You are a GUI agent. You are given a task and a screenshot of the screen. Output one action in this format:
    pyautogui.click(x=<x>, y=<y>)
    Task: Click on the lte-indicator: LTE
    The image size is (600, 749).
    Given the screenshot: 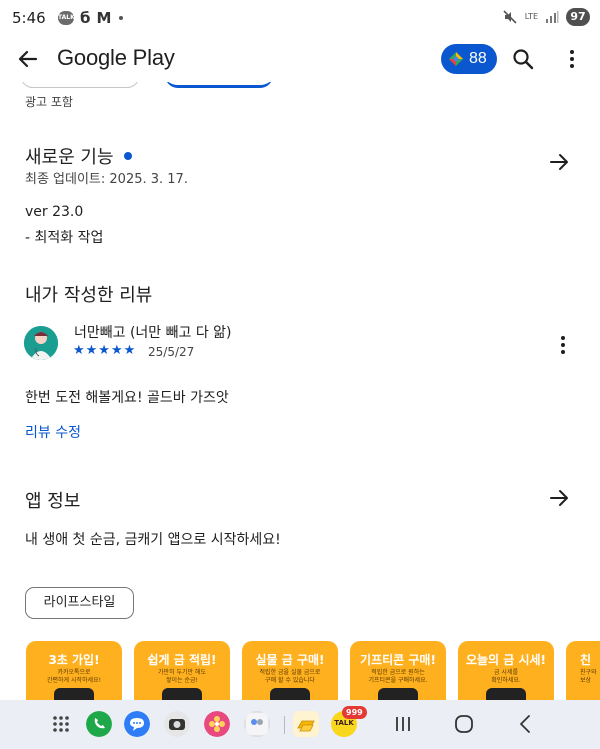 What is the action you would take?
    pyautogui.click(x=531, y=16)
    